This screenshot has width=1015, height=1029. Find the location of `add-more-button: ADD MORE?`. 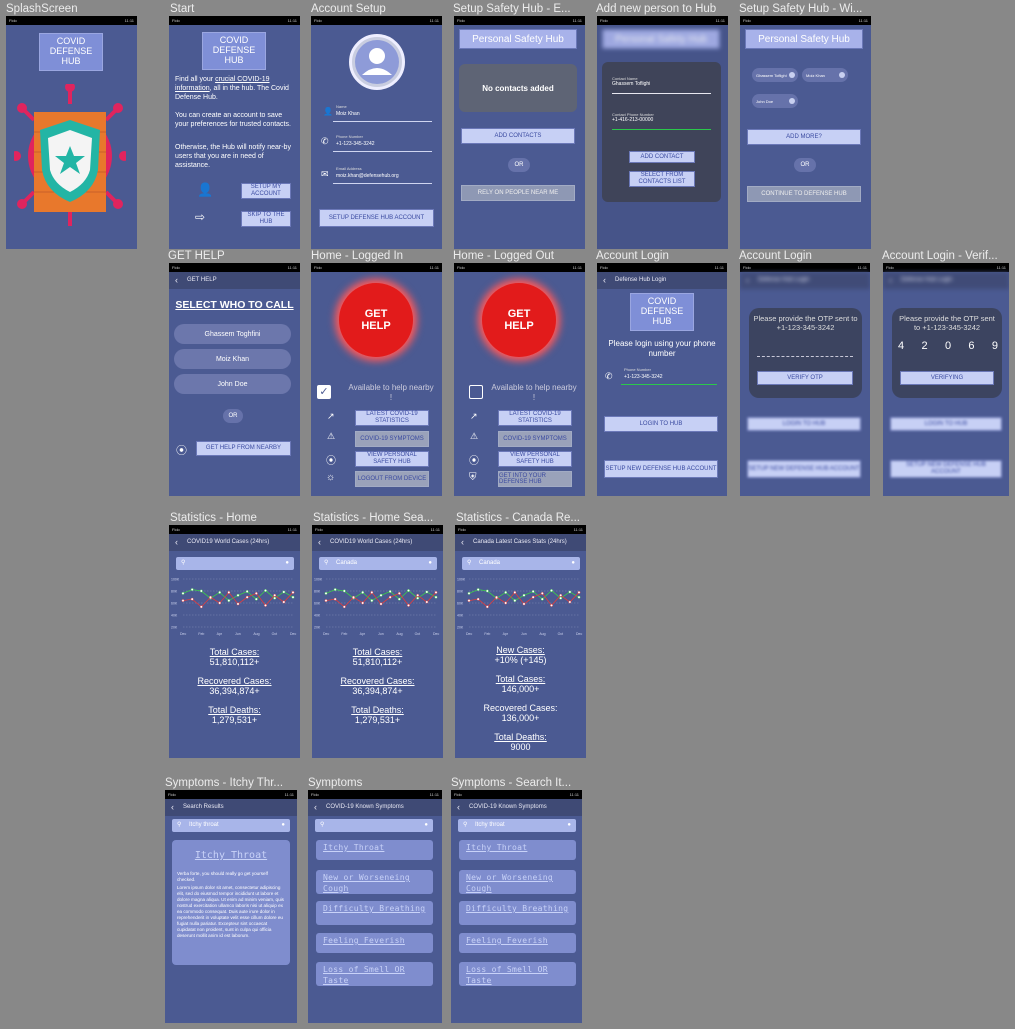

add-more-button: ADD MORE? is located at coordinates (804, 137).